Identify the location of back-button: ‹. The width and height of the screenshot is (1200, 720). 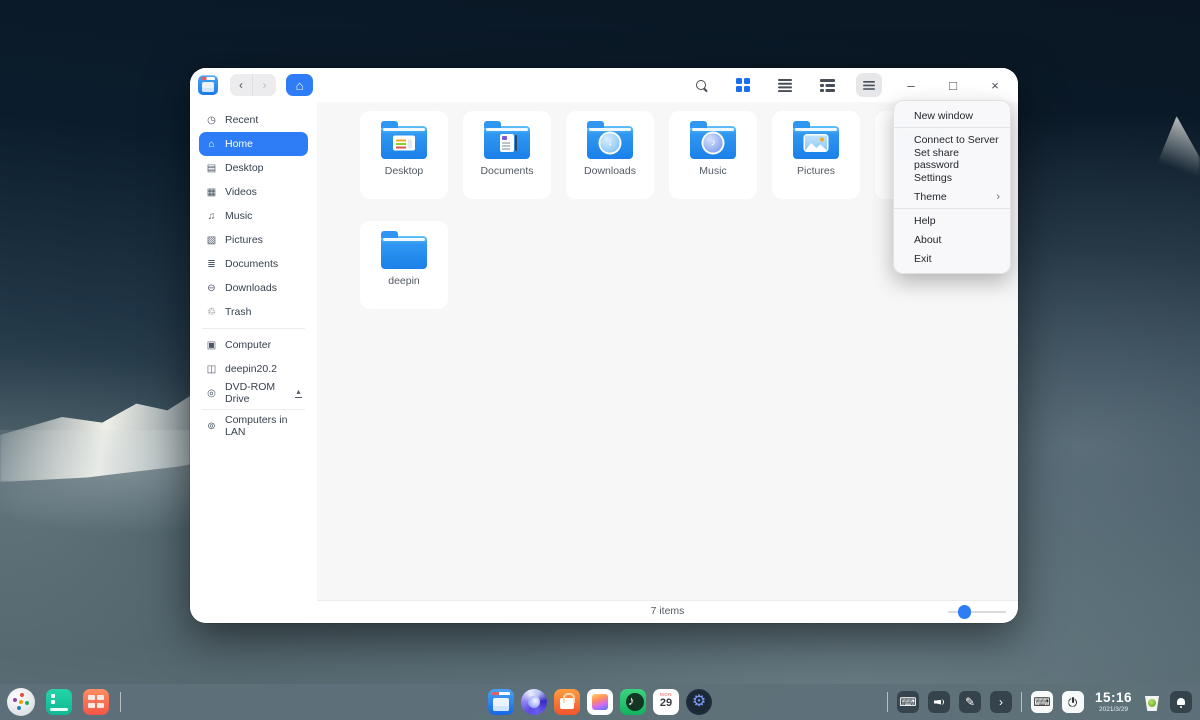
(241, 85).